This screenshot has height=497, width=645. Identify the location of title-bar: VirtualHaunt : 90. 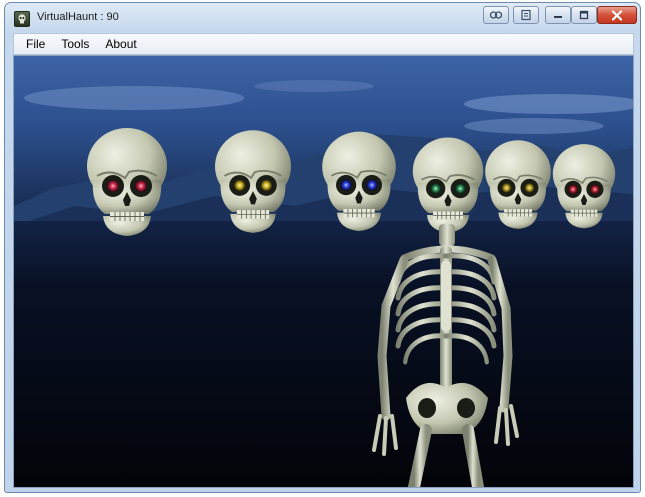
(322, 18).